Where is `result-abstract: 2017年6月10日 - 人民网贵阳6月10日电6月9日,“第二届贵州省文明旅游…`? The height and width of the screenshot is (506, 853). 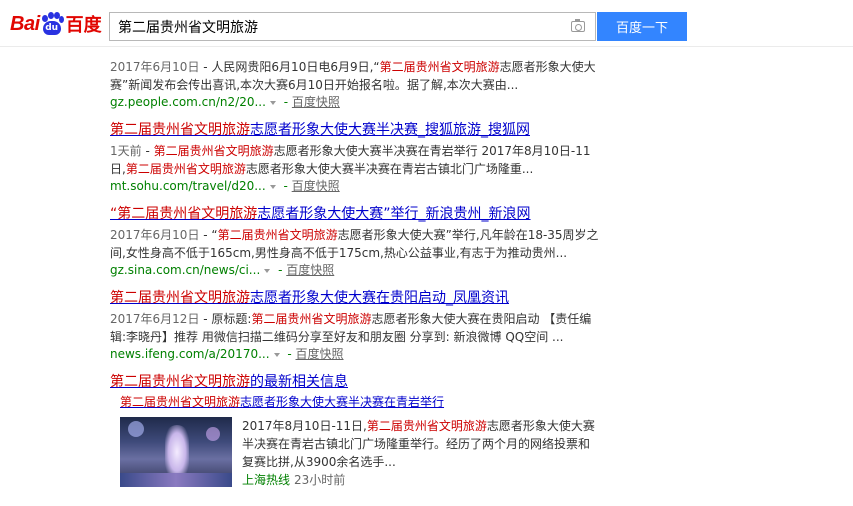 result-abstract: 2017年6月10日 - 人民网贵阳6月10日电6月9日,“第二届贵州省文明旅游… is located at coordinates (353, 76).